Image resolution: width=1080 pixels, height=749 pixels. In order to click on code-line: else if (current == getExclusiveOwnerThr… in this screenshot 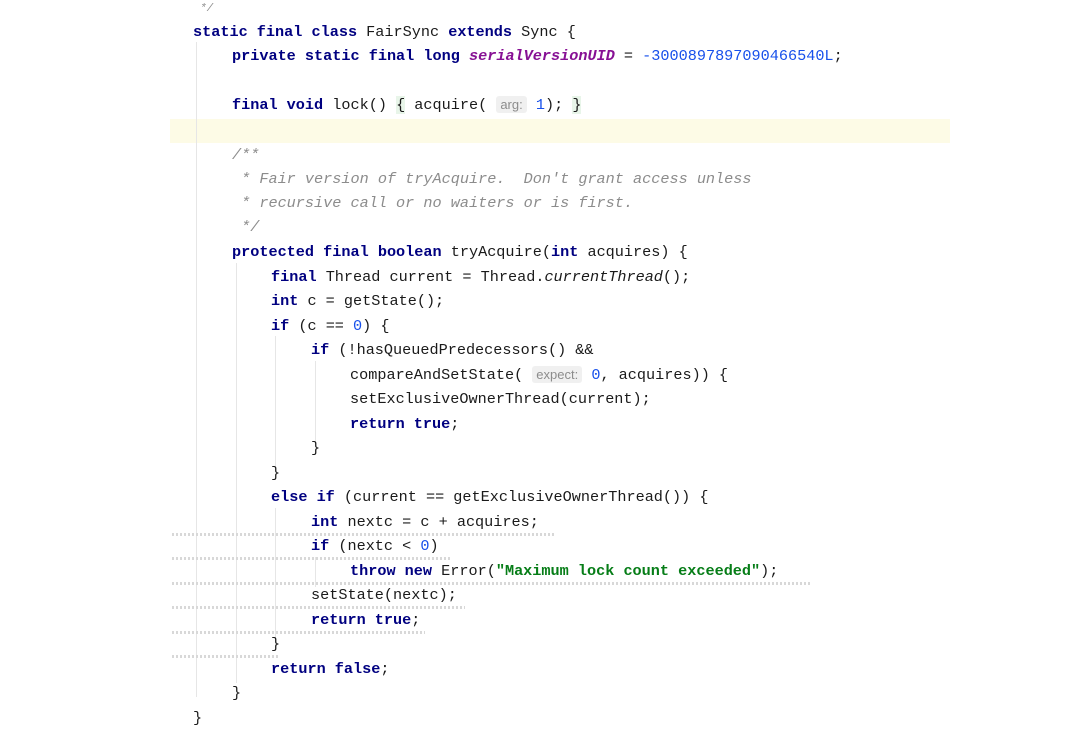, I will do `click(540, 497)`.